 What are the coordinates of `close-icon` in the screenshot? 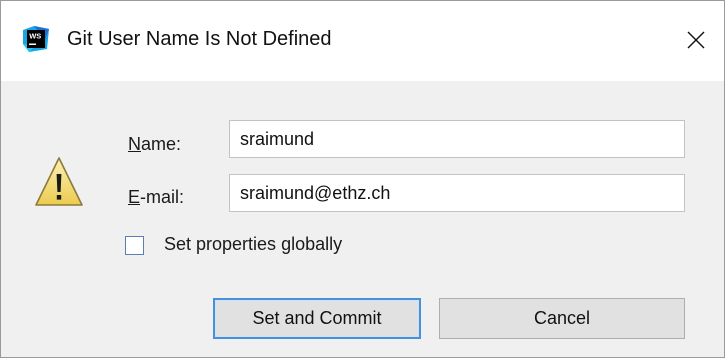 It's located at (696, 40).